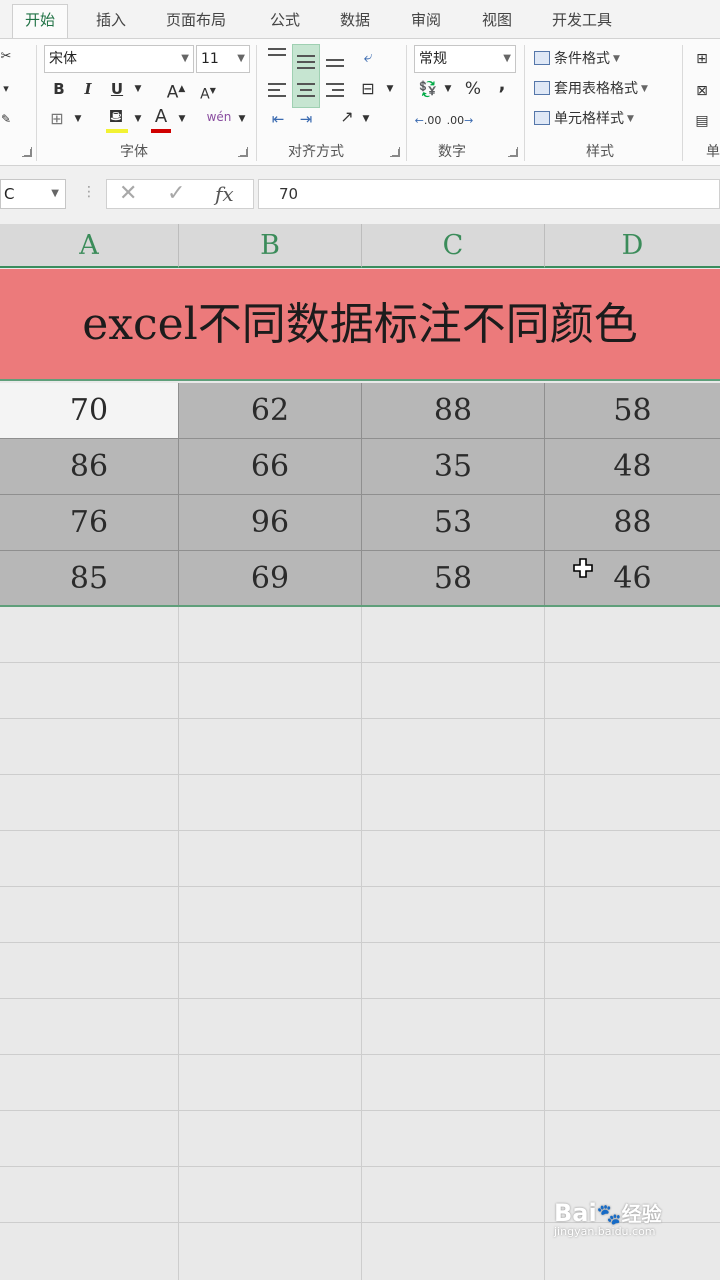  What do you see at coordinates (366, 119) in the screenshot?
I see `orientation-dropdown-icon: ▼` at bounding box center [366, 119].